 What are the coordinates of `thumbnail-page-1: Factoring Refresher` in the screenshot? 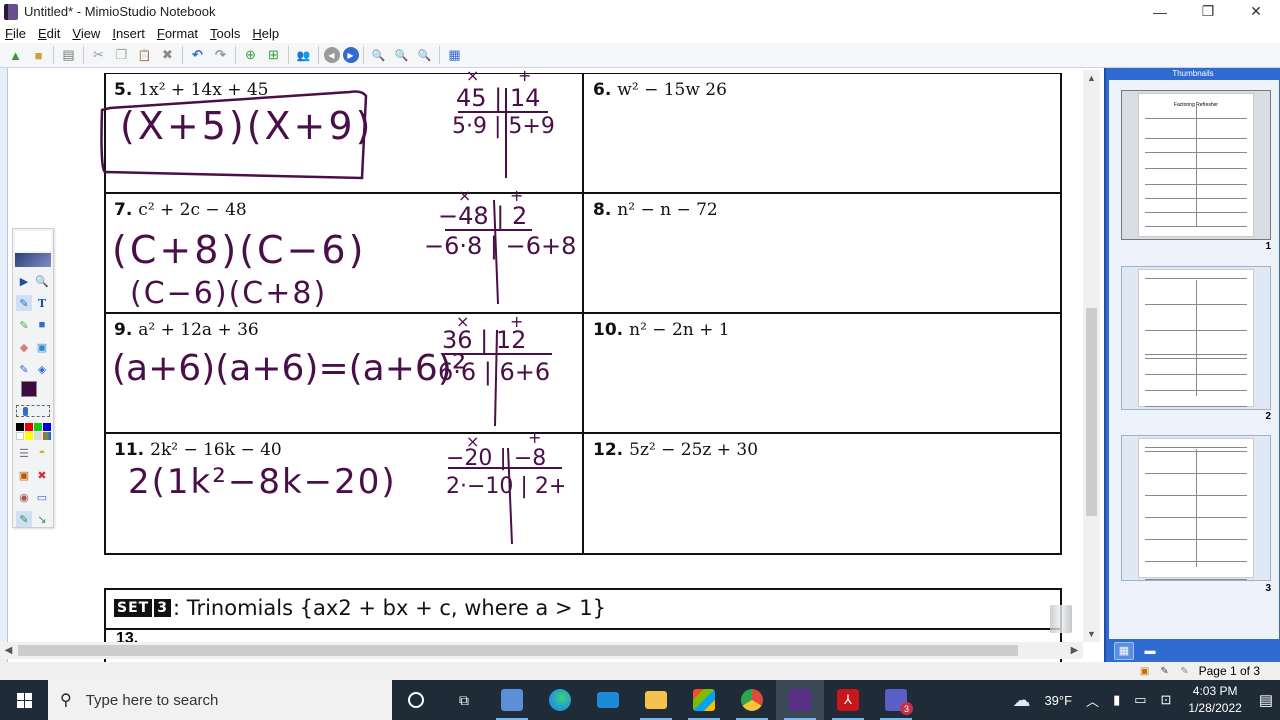 It's located at (1196, 165).